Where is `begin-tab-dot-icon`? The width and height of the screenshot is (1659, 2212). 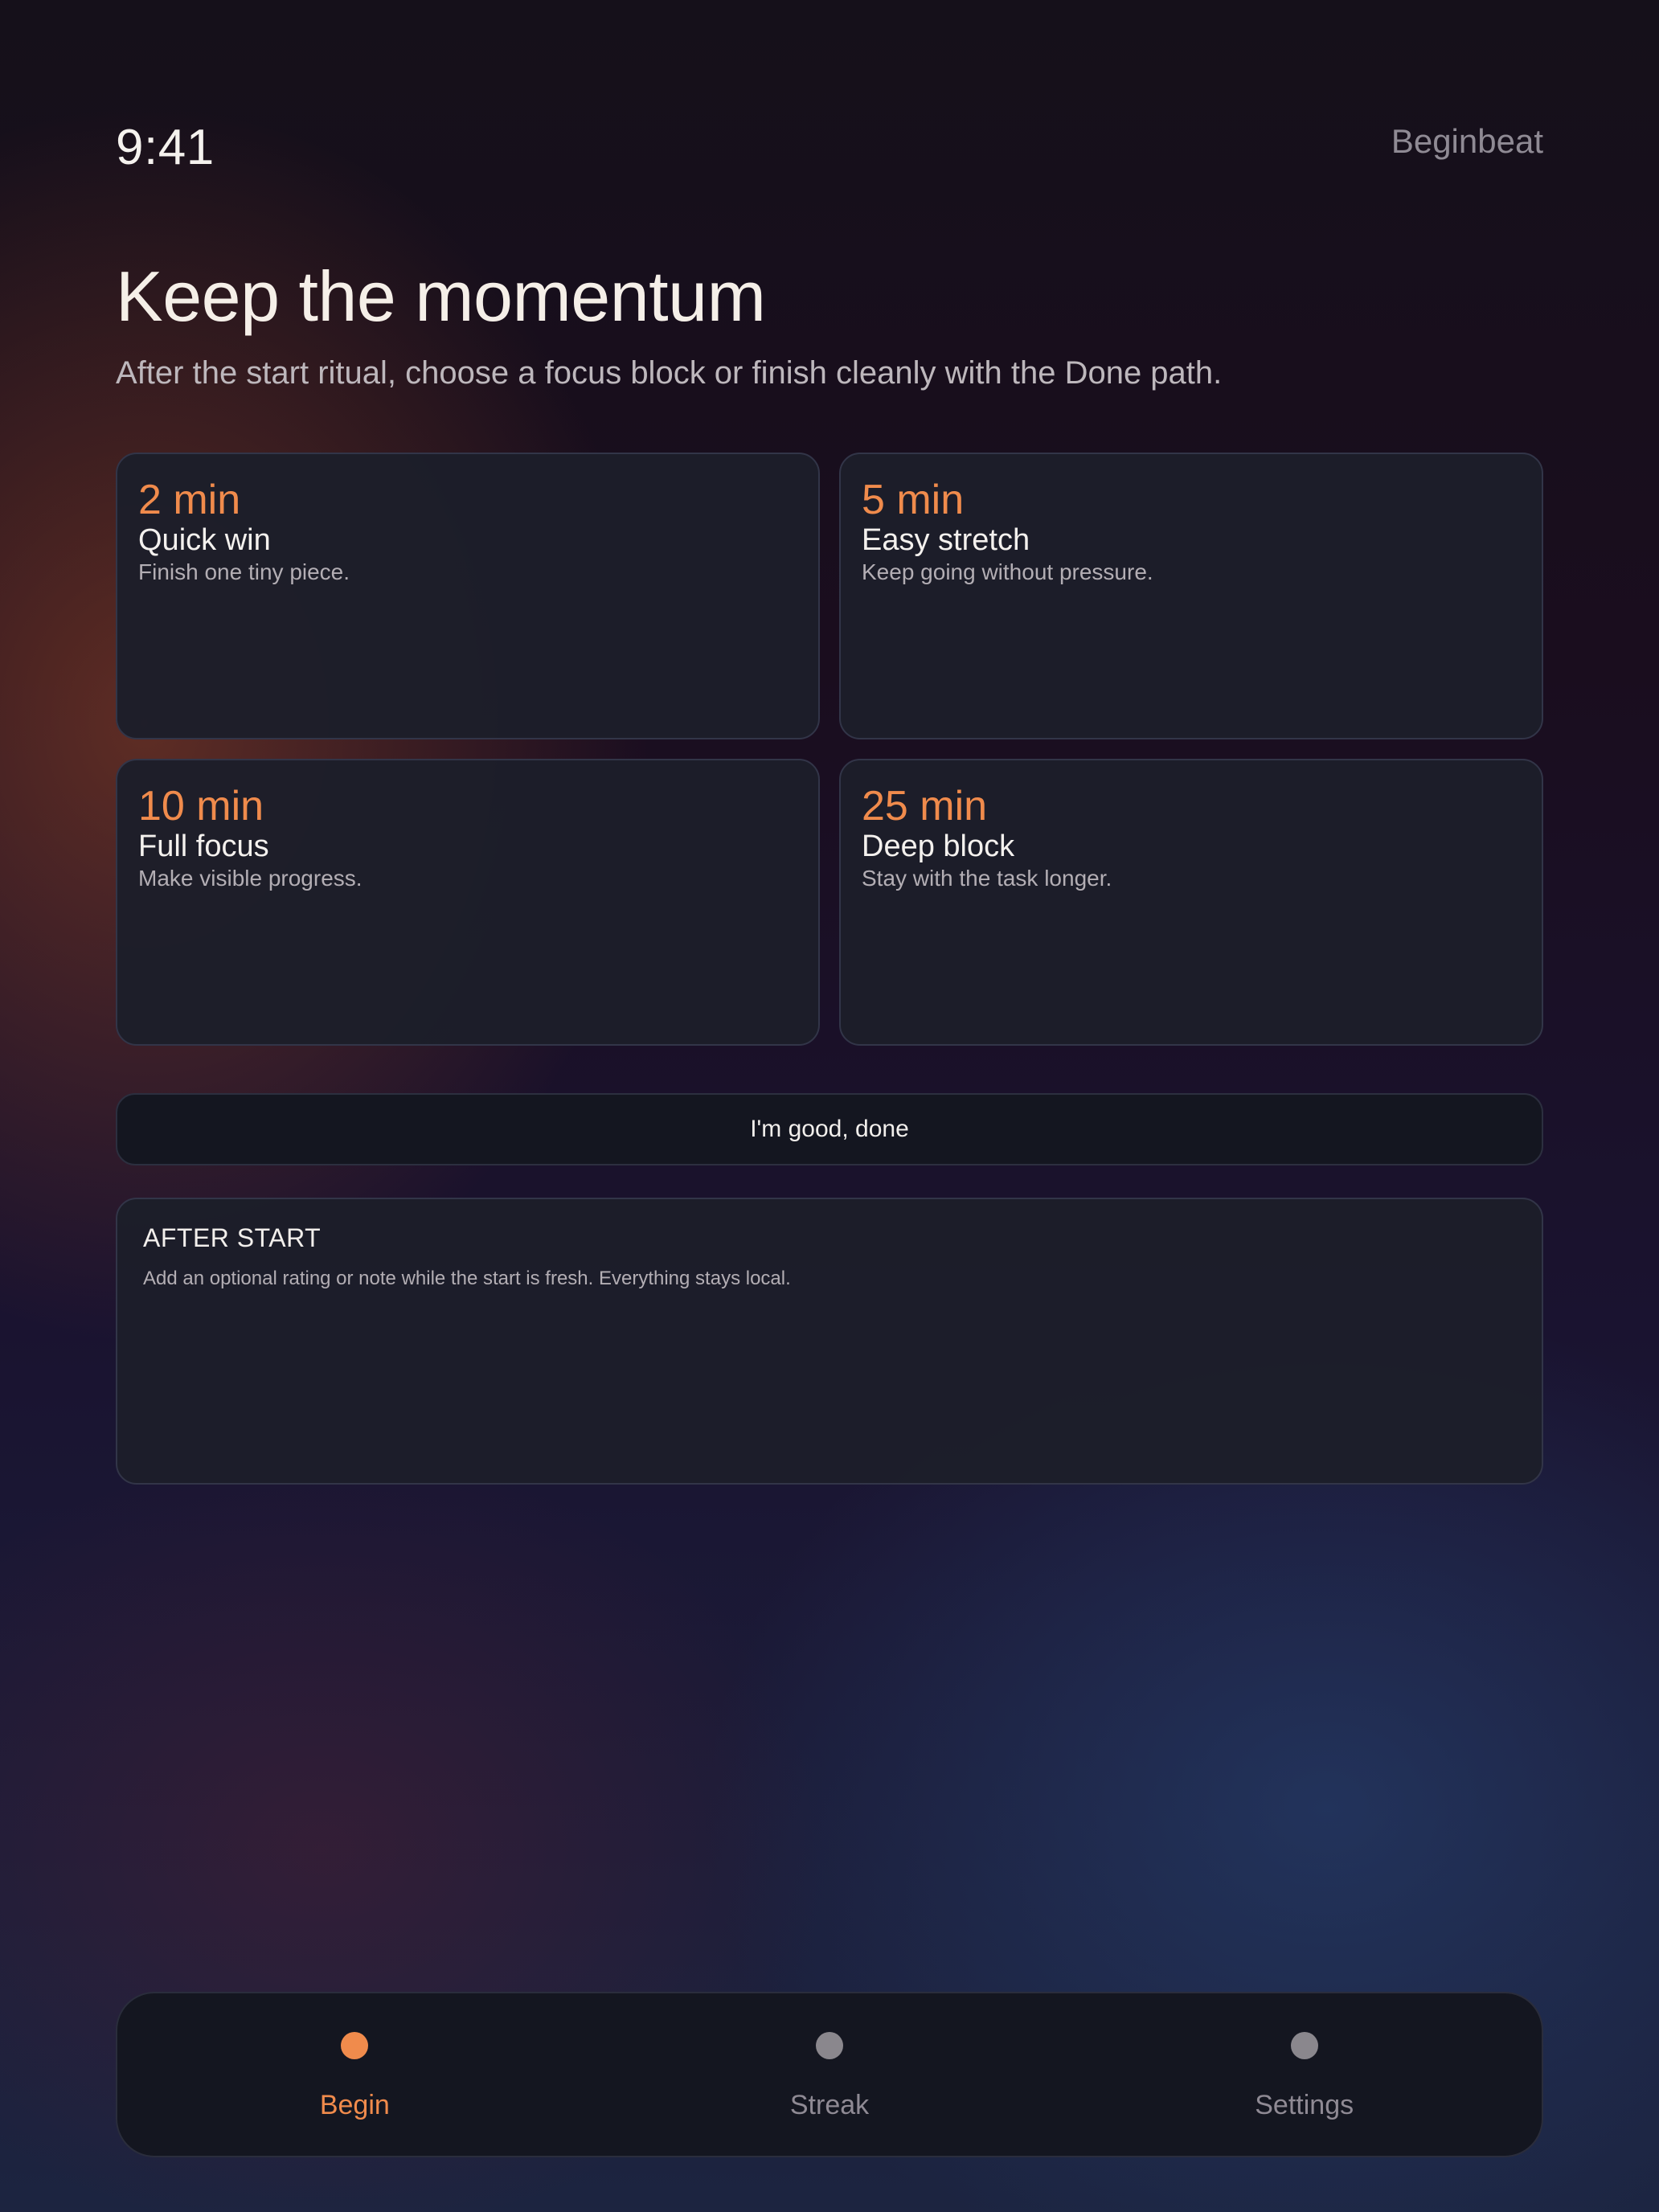
begin-tab-dot-icon is located at coordinates (355, 2046).